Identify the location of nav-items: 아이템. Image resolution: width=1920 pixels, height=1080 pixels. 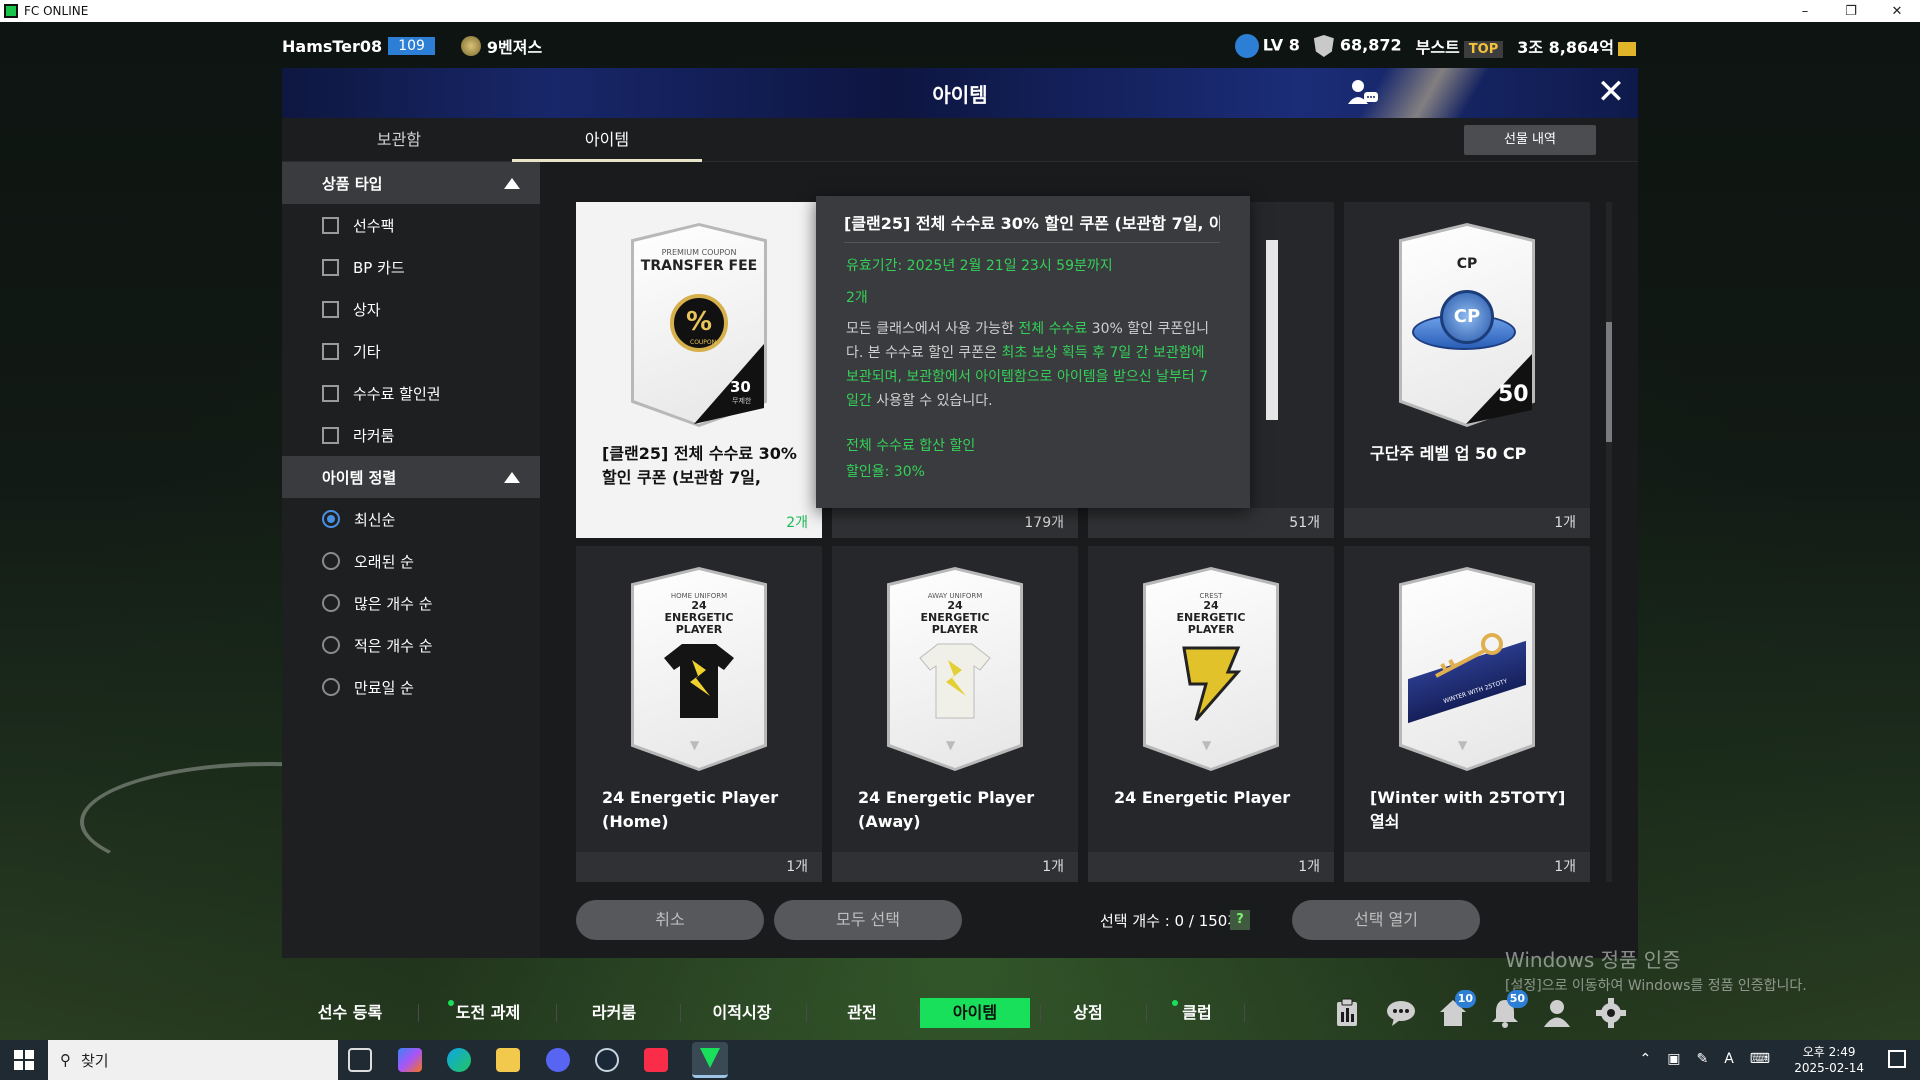
(975, 1013).